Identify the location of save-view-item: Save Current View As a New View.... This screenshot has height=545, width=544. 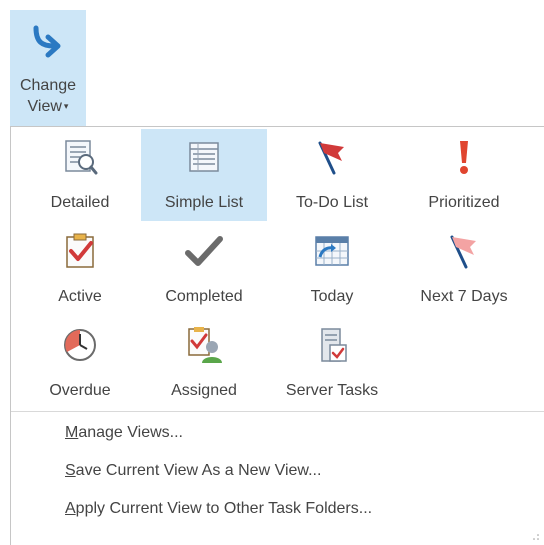
(193, 471).